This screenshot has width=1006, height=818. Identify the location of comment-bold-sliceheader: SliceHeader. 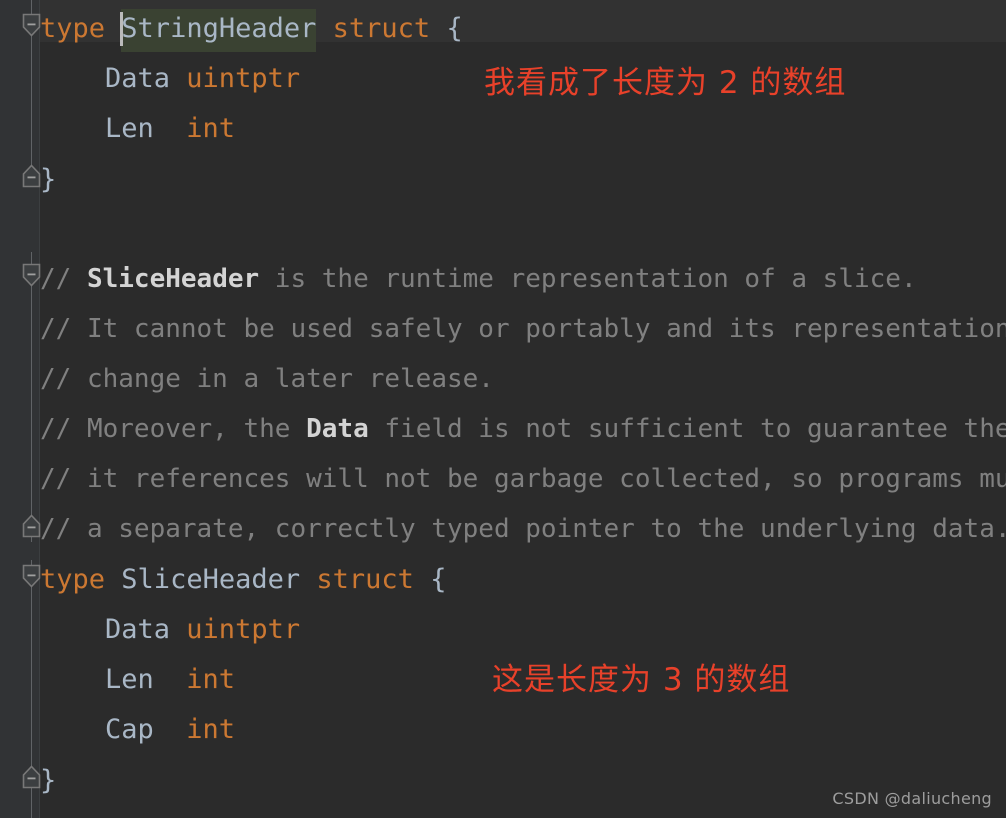
(173, 279).